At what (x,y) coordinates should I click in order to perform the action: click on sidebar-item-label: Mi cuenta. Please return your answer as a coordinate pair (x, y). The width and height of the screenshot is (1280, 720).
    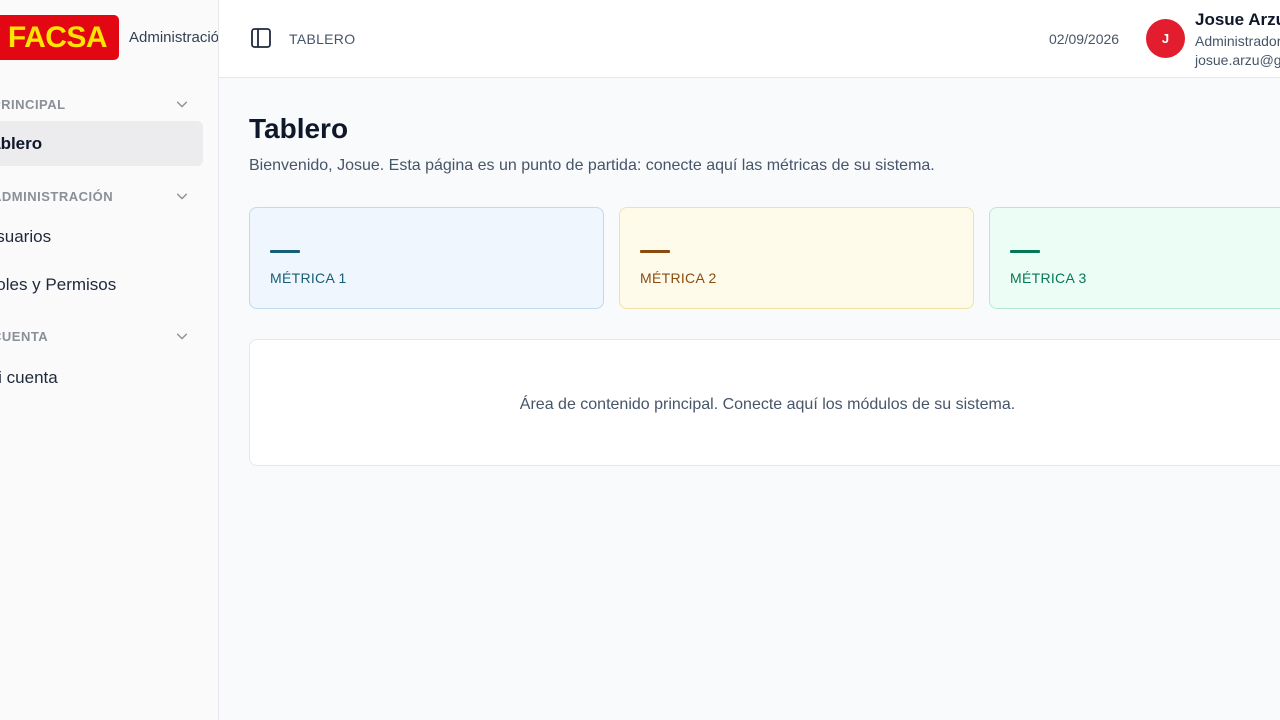
    Looking at the image, I should click on (29, 377).